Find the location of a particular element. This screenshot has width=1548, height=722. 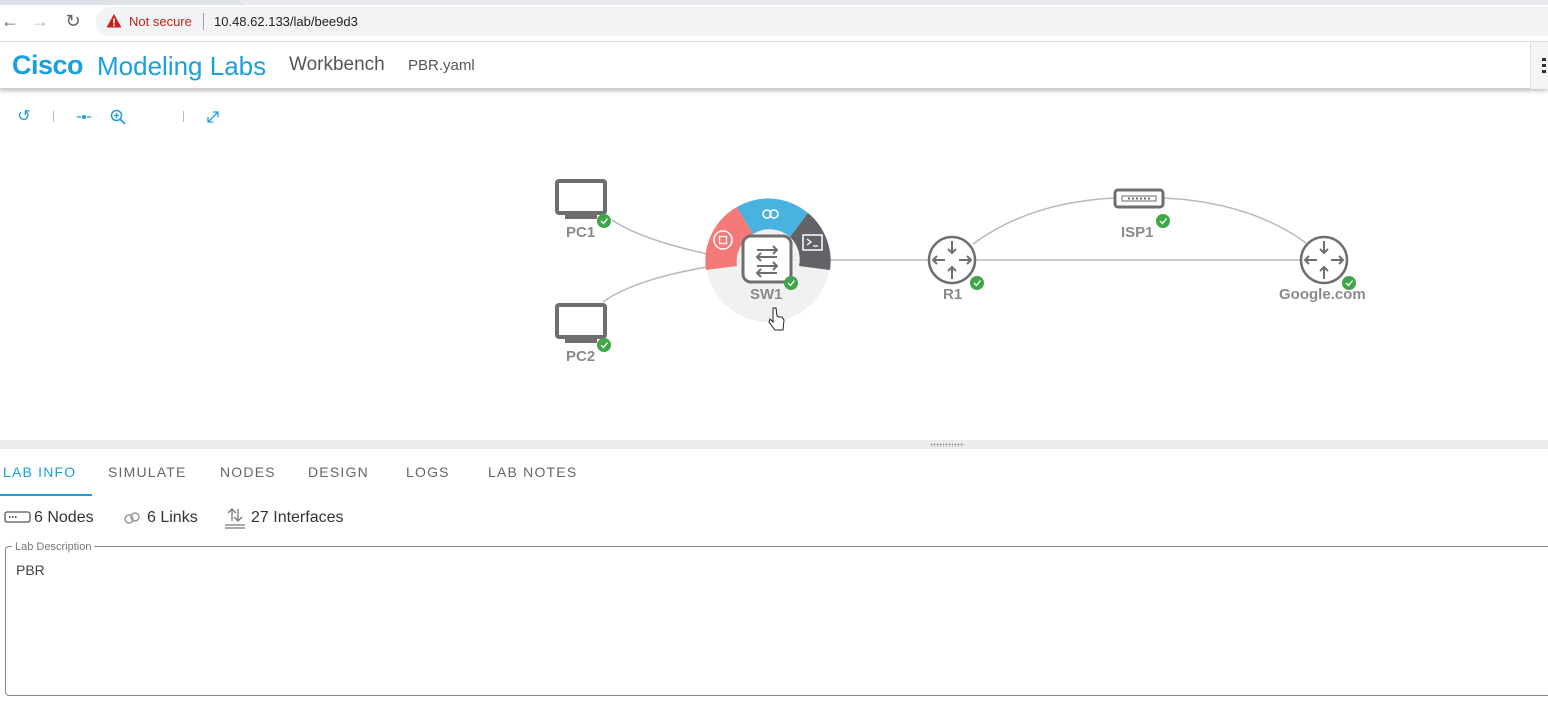

interfaces-count: 27 Interfaces is located at coordinates (297, 517).